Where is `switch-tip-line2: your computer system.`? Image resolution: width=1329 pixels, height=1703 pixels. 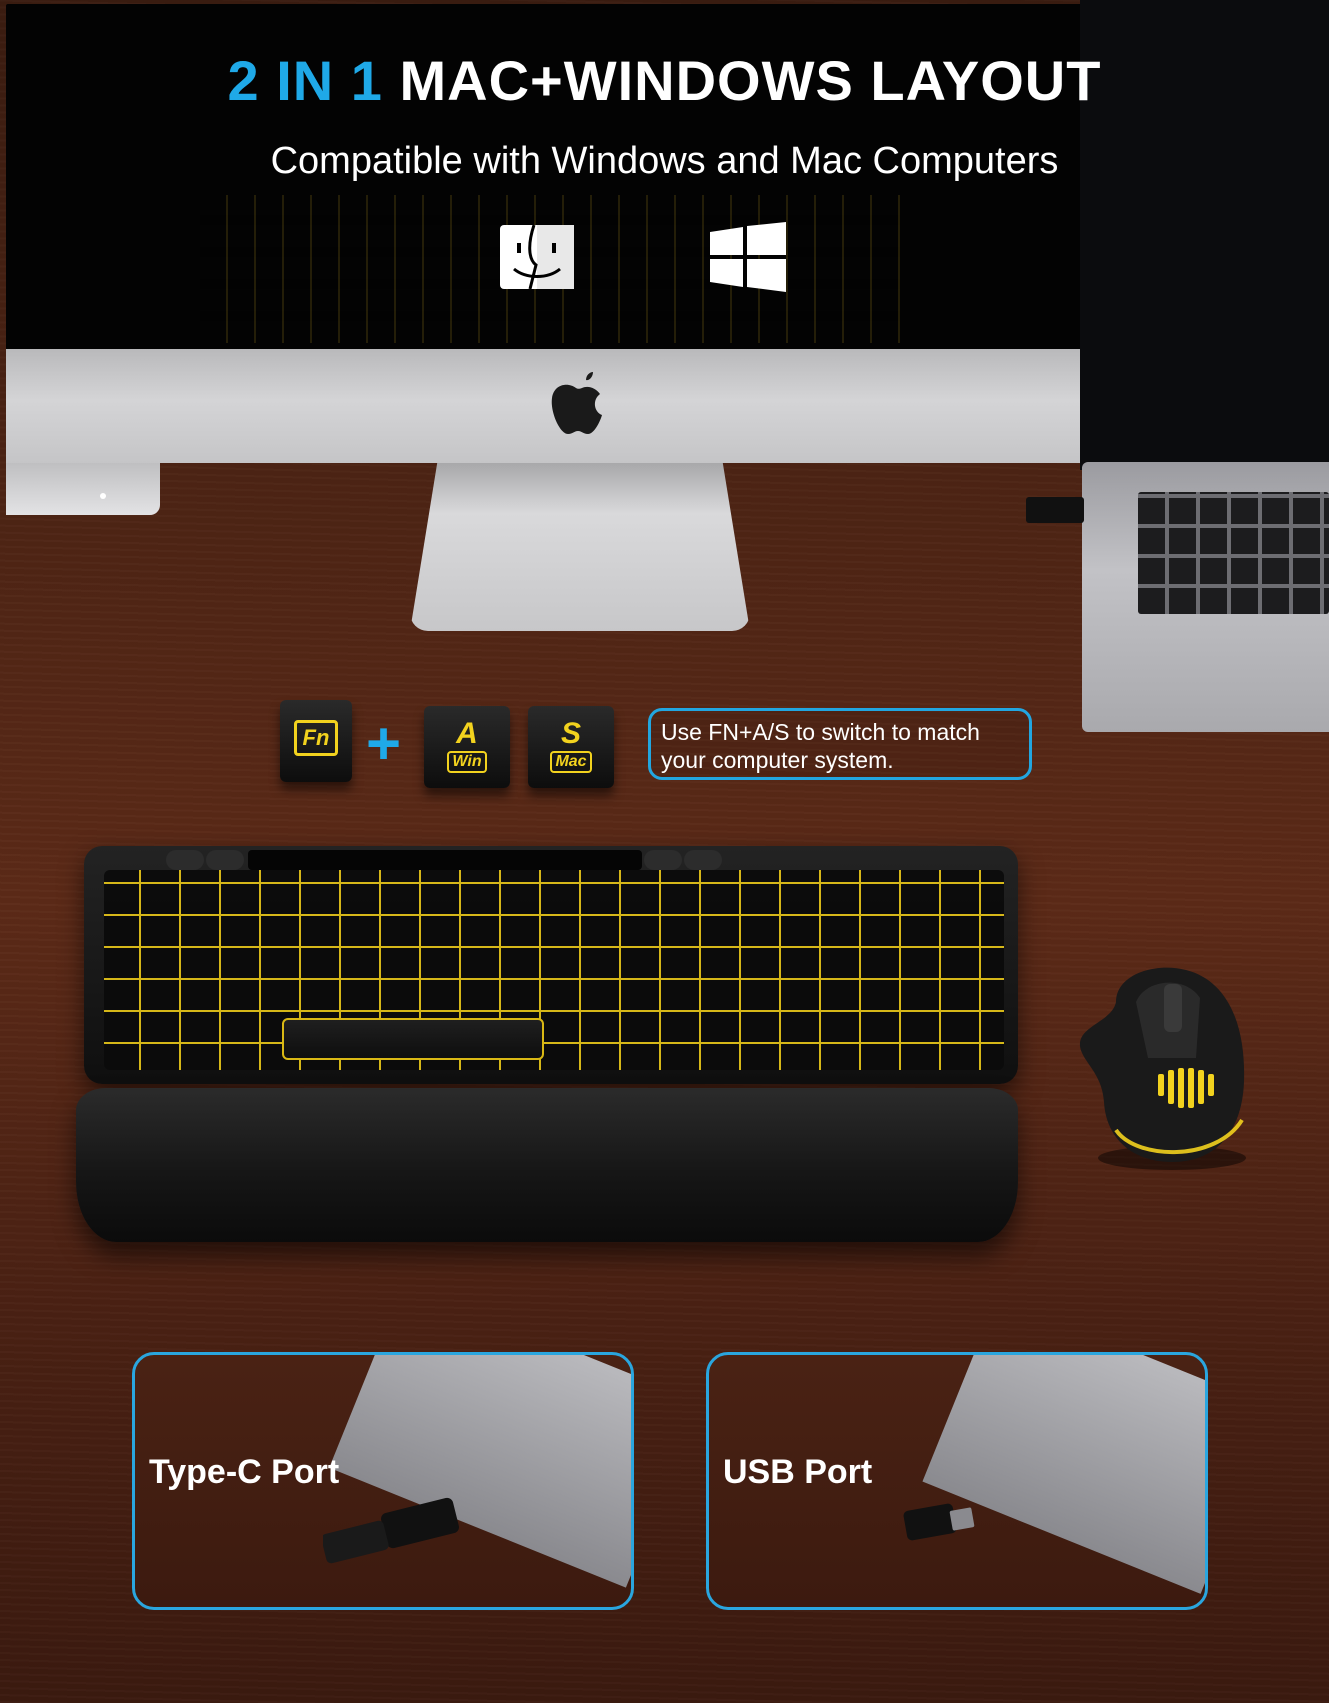 switch-tip-line2: your computer system. is located at coordinates (777, 760).